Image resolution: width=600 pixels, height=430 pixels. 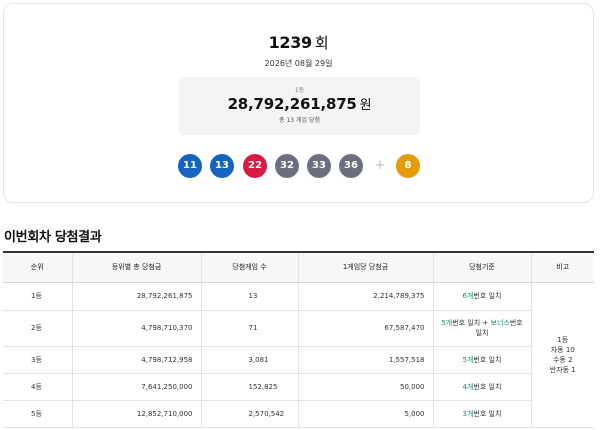 What do you see at coordinates (562, 369) in the screenshot?
I see `note-line: 반자동 1` at bounding box center [562, 369].